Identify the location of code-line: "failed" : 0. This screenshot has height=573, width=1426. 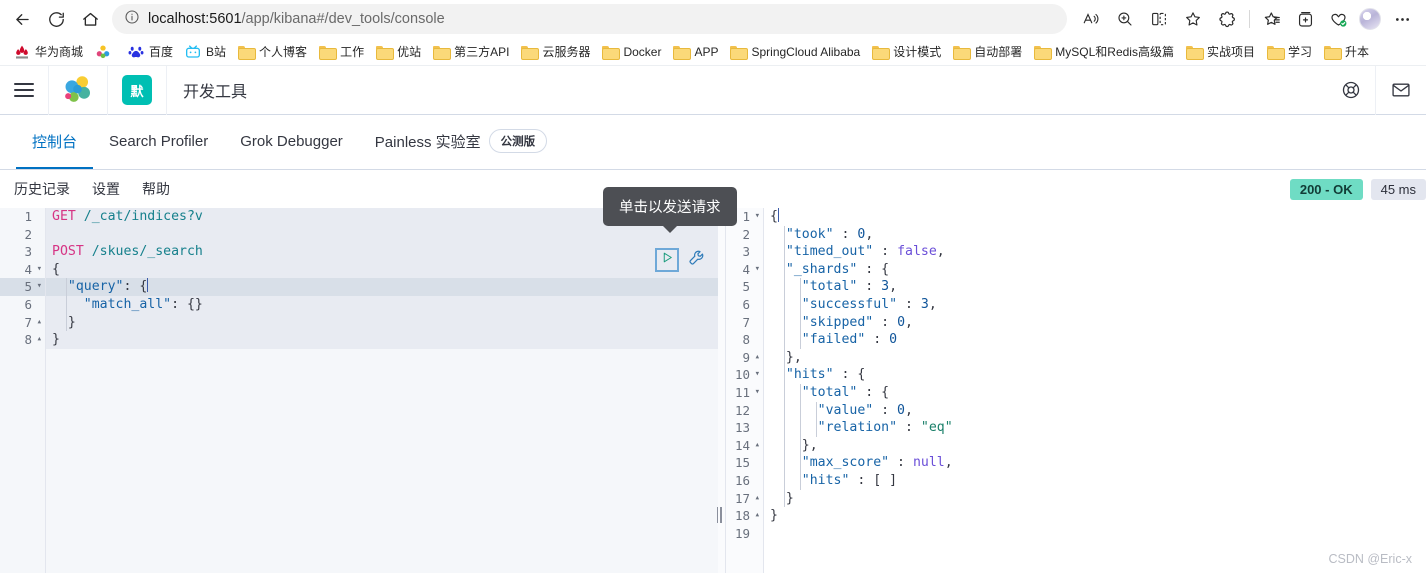
(1095, 340).